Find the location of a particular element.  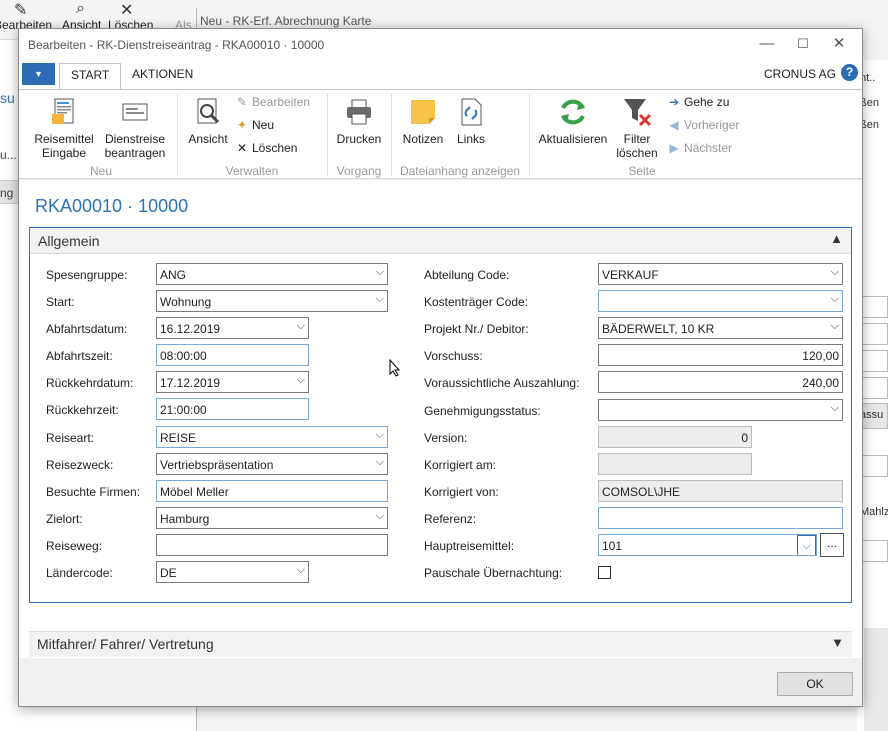

chevron-up-icon: ▲ is located at coordinates (836, 238).